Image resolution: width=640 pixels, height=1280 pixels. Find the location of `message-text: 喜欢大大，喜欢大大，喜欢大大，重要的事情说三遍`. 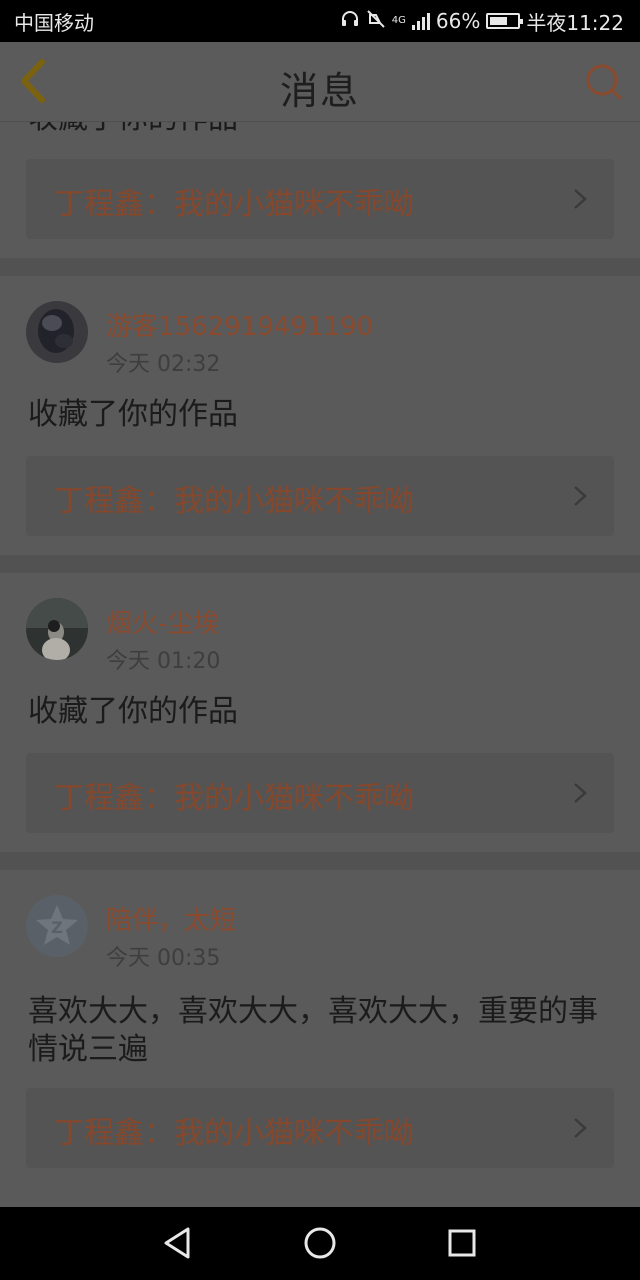

message-text: 喜欢大大，喜欢大大，喜欢大大，重要的事情说三遍 is located at coordinates (313, 1030).